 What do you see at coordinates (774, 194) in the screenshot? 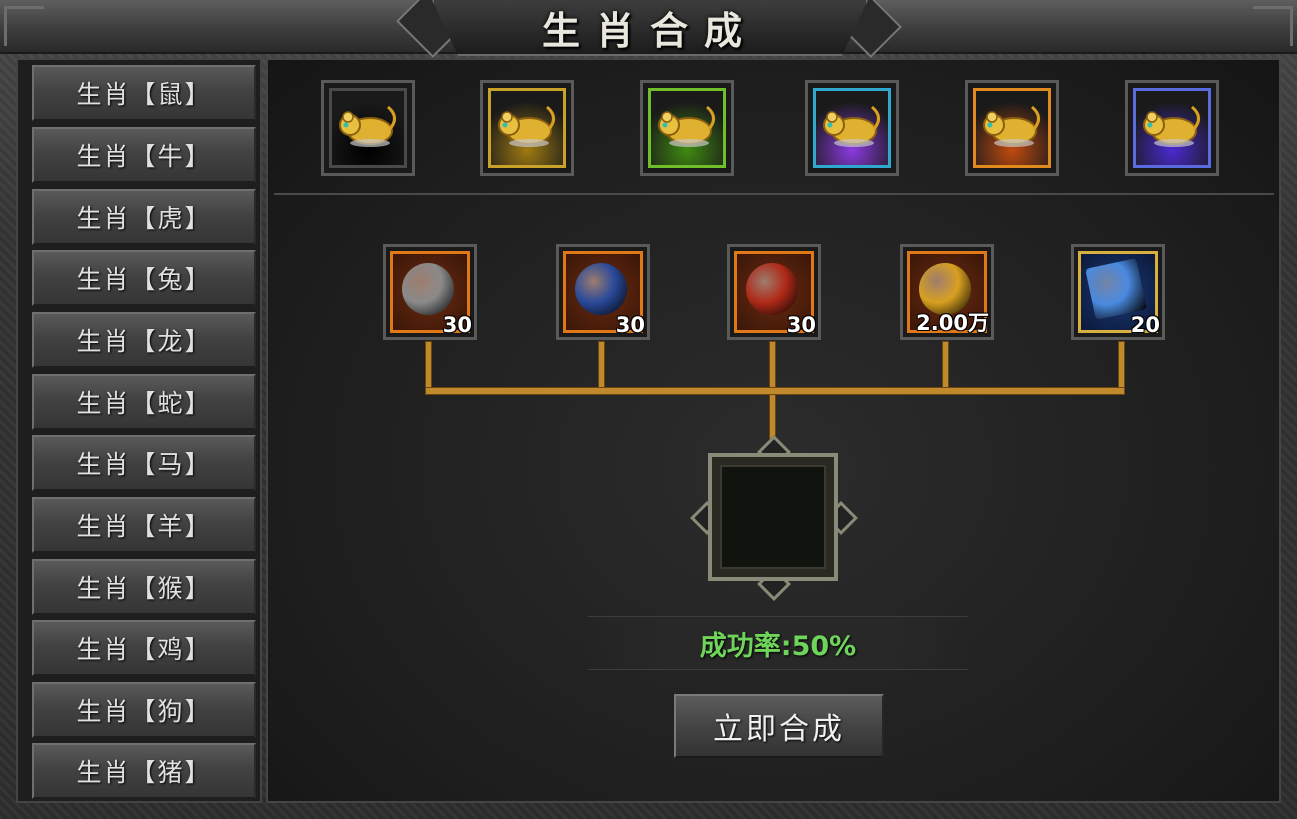
I see `divider` at bounding box center [774, 194].